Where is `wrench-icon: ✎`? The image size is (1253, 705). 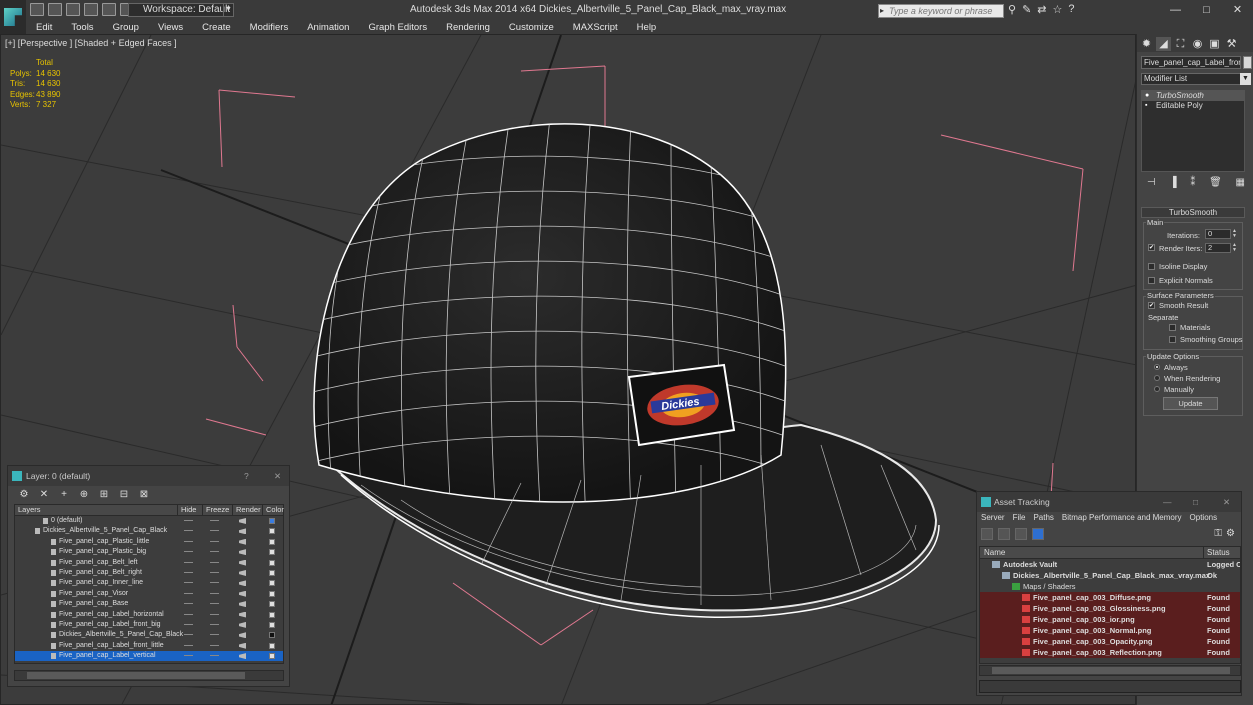 wrench-icon: ✎ is located at coordinates (1026, 9).